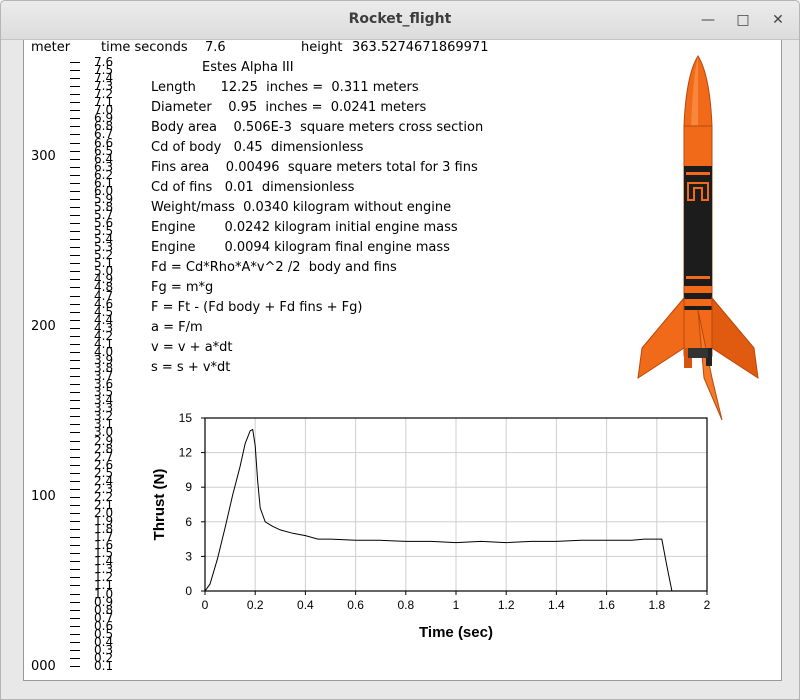 This screenshot has height=700, width=800. Describe the element at coordinates (300, 247) in the screenshot. I see `info-line: Engine 0.0094 kilogram final engine mass` at that location.